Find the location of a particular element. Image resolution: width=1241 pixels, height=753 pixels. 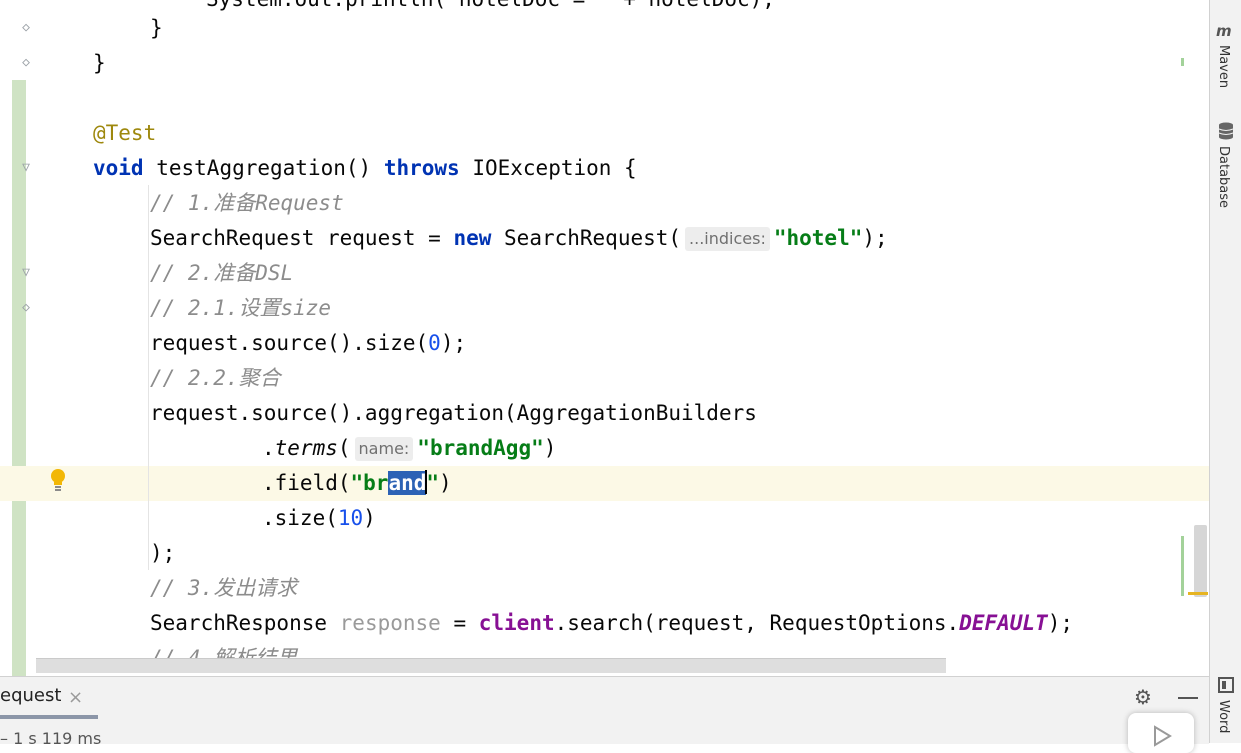

parameter-hint: name: is located at coordinates (384, 449).